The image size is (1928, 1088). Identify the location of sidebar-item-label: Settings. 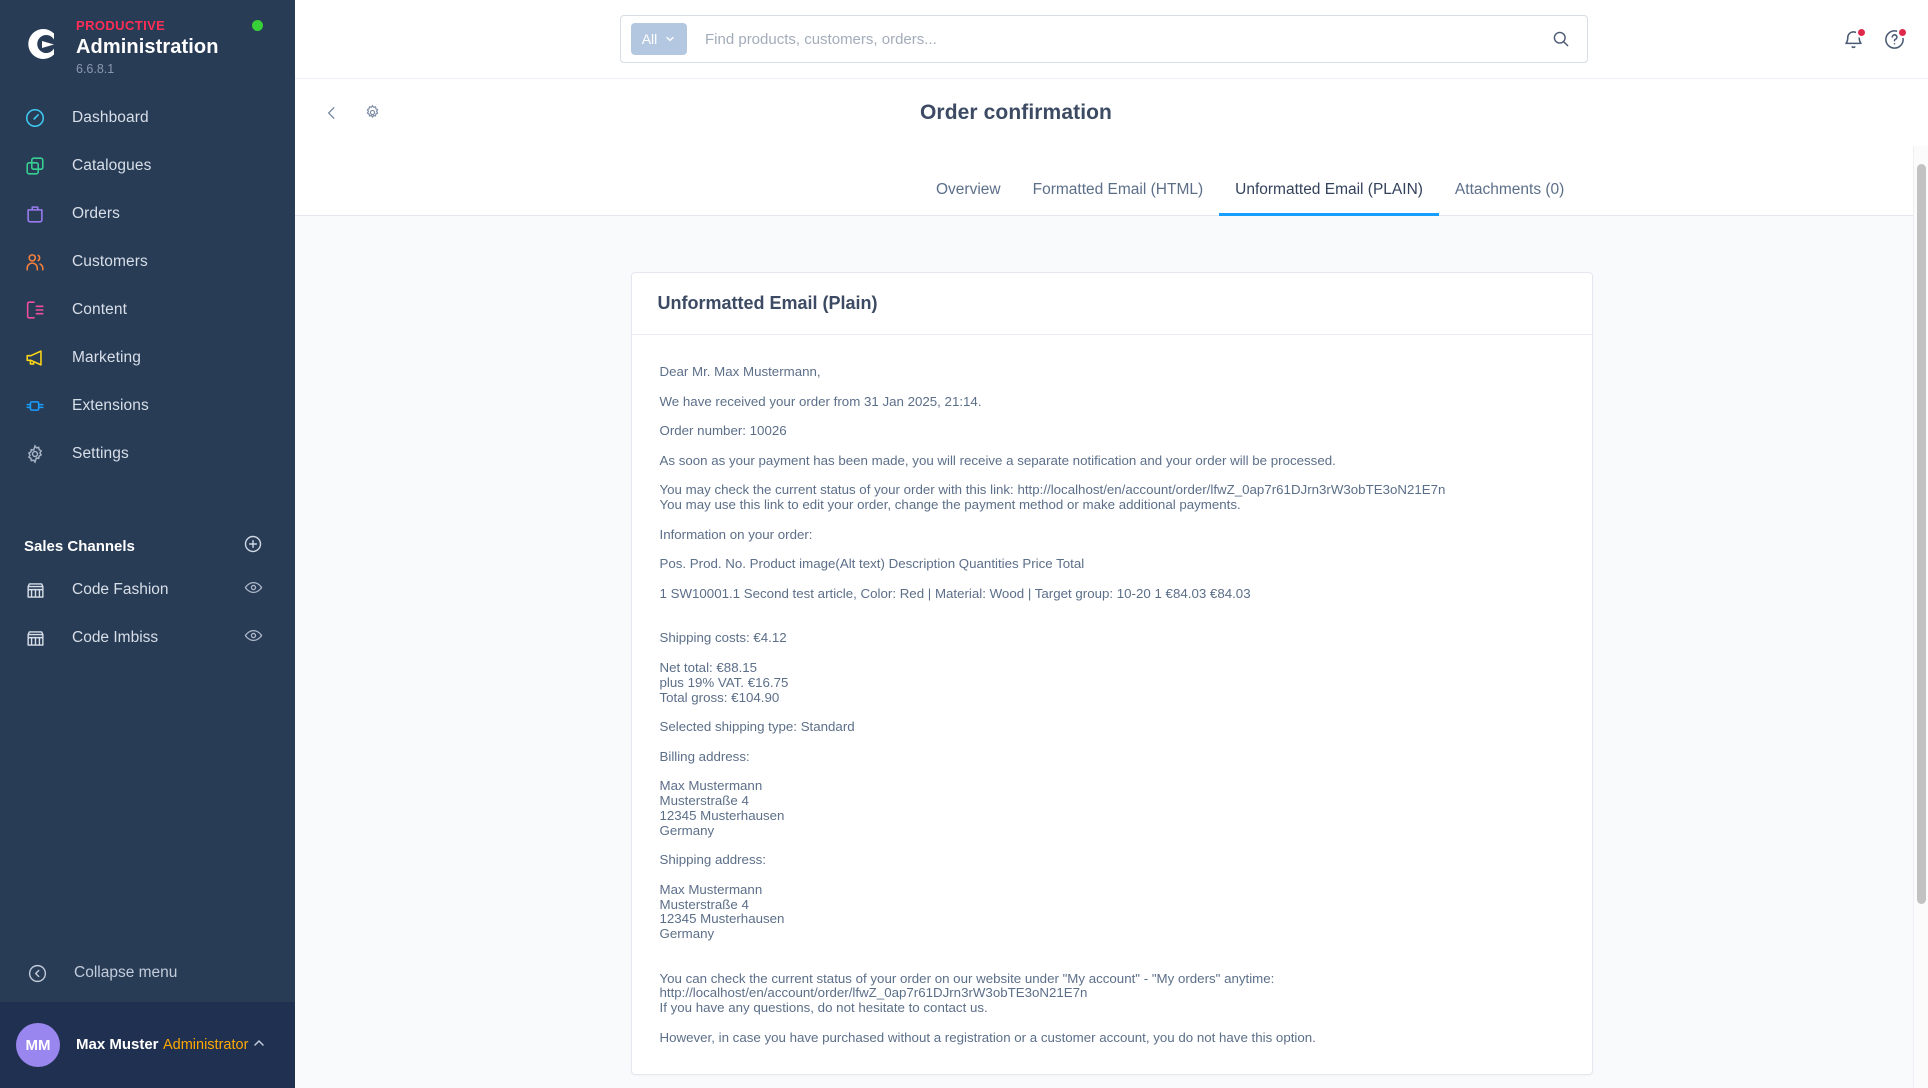
(100, 453).